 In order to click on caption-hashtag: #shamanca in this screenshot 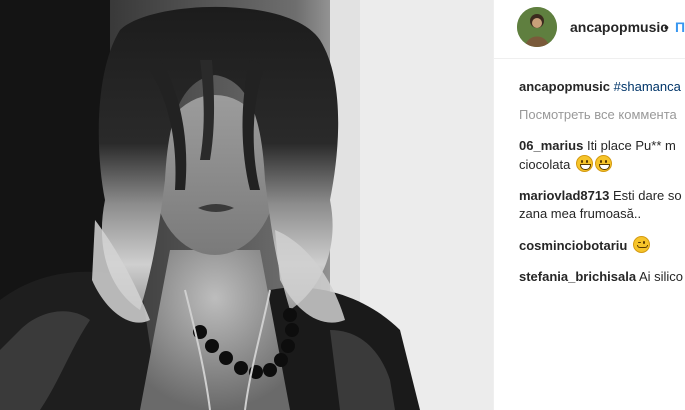, I will do `click(647, 86)`.